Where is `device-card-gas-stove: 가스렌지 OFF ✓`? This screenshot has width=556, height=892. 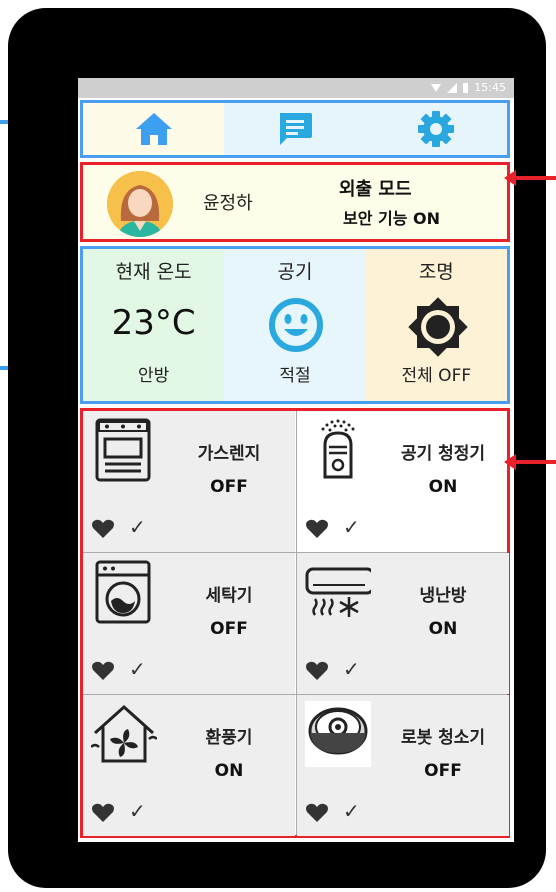 device-card-gas-stove: 가스렌지 OFF ✓ is located at coordinates (189, 481).